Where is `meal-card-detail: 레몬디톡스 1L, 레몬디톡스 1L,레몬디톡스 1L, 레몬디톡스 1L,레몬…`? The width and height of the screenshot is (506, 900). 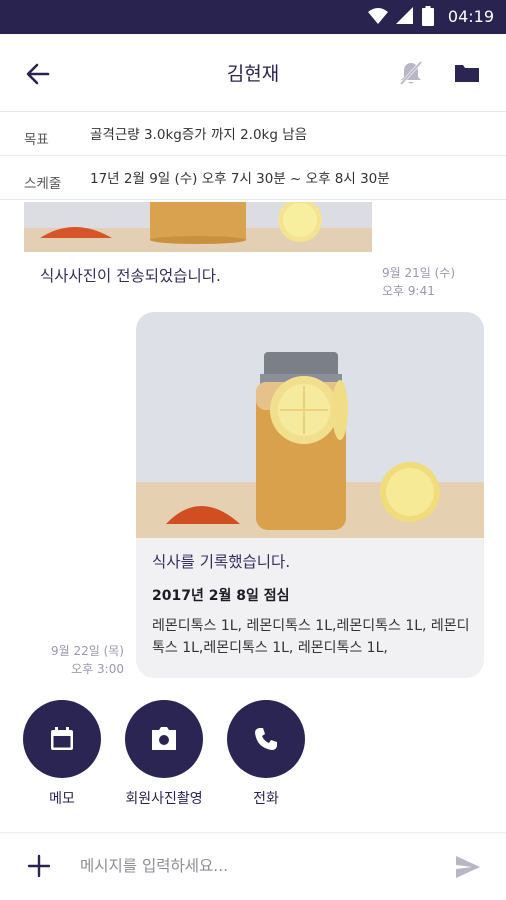
meal-card-detail: 레몬디톡스 1L, 레몬디톡스 1L,레몬디톡스 1L, 레몬디톡스 1L,레몬… is located at coordinates (311, 637).